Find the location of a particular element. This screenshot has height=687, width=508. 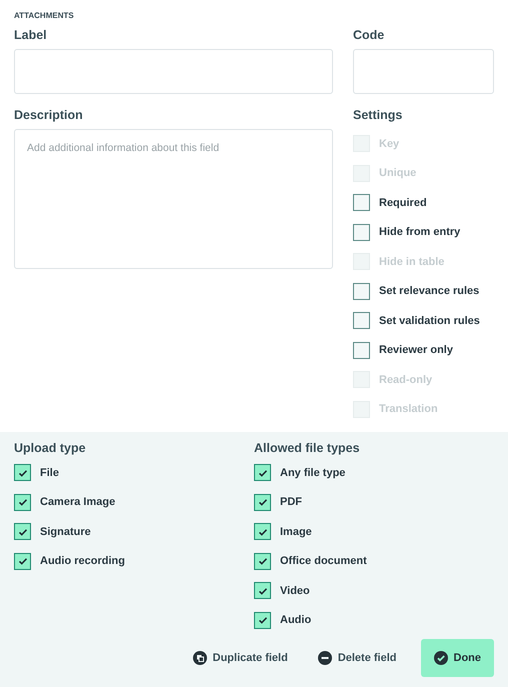

checkbox-label: Required is located at coordinates (403, 202).